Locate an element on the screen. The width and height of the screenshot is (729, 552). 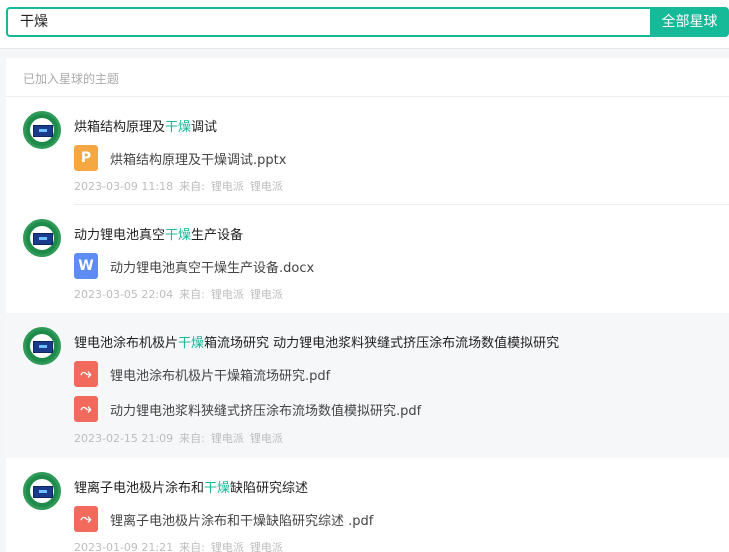
search-box is located at coordinates (328, 22).